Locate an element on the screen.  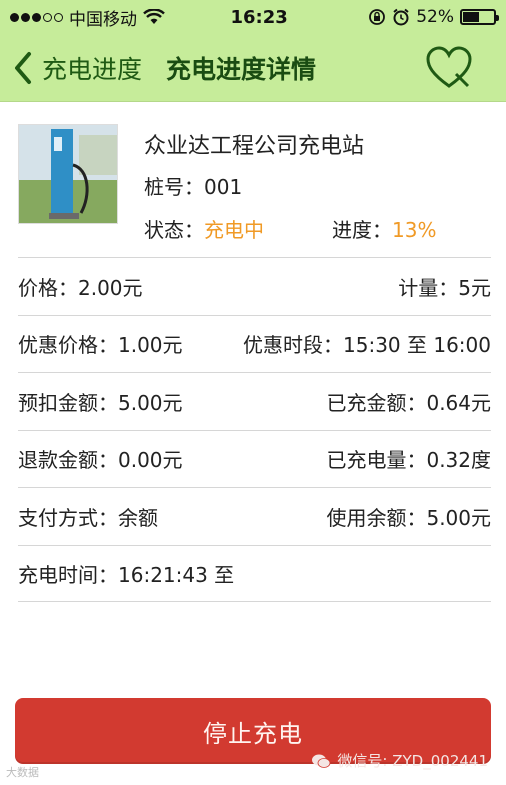
charged-energy-value: 0.32度 is located at coordinates (458, 460).